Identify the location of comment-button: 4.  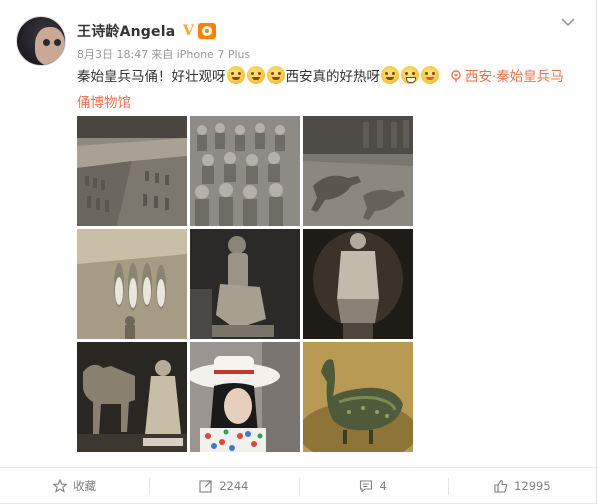
(373, 486).